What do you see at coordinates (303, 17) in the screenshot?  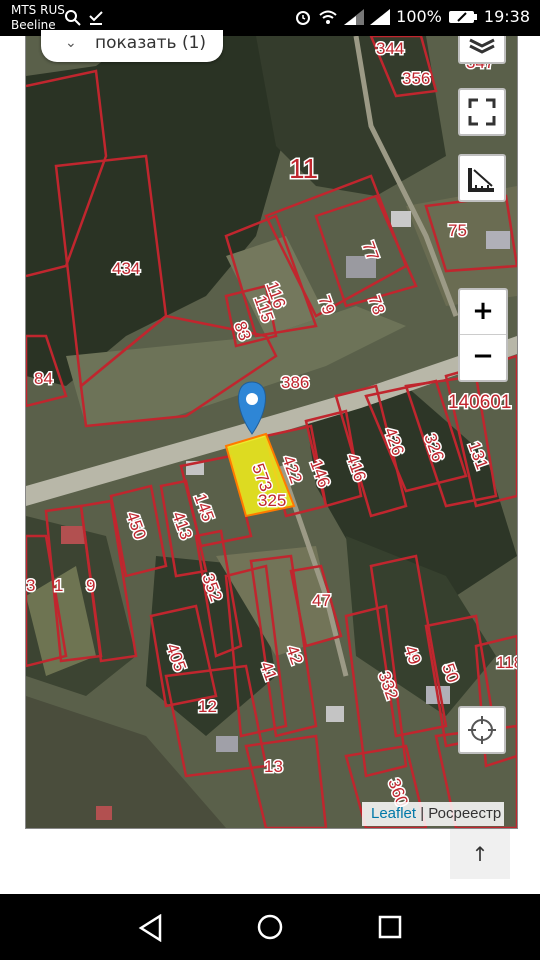 I see `alarm-icon` at bounding box center [303, 17].